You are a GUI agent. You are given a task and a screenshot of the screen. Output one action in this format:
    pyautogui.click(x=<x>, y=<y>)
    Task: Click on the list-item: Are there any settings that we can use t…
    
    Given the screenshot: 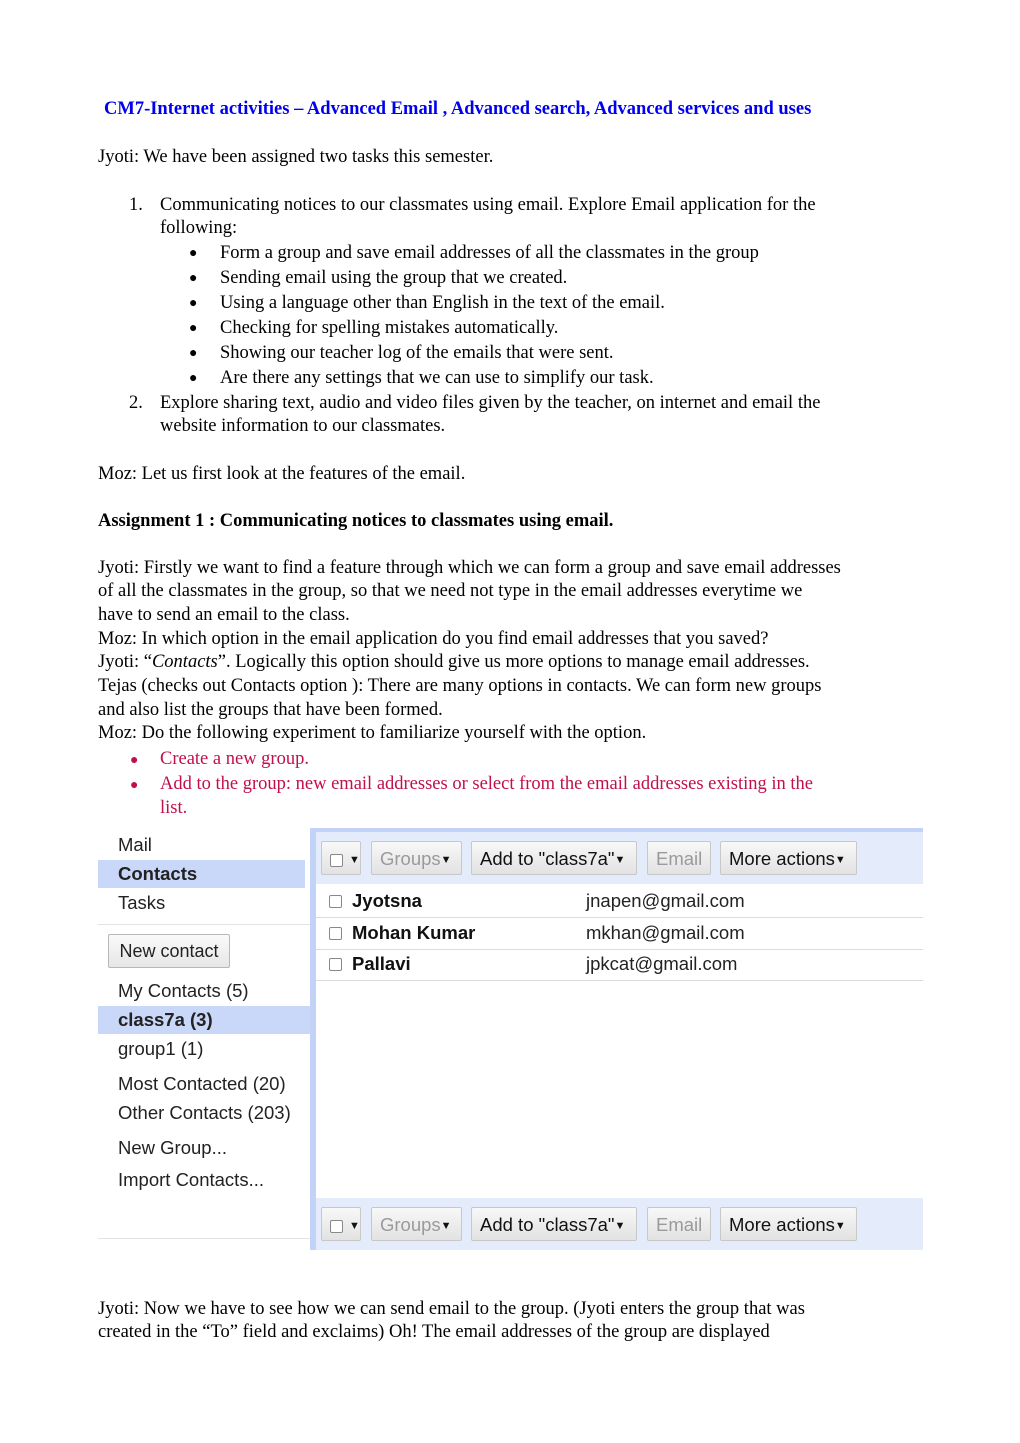 What is the action you would take?
    pyautogui.click(x=437, y=378)
    